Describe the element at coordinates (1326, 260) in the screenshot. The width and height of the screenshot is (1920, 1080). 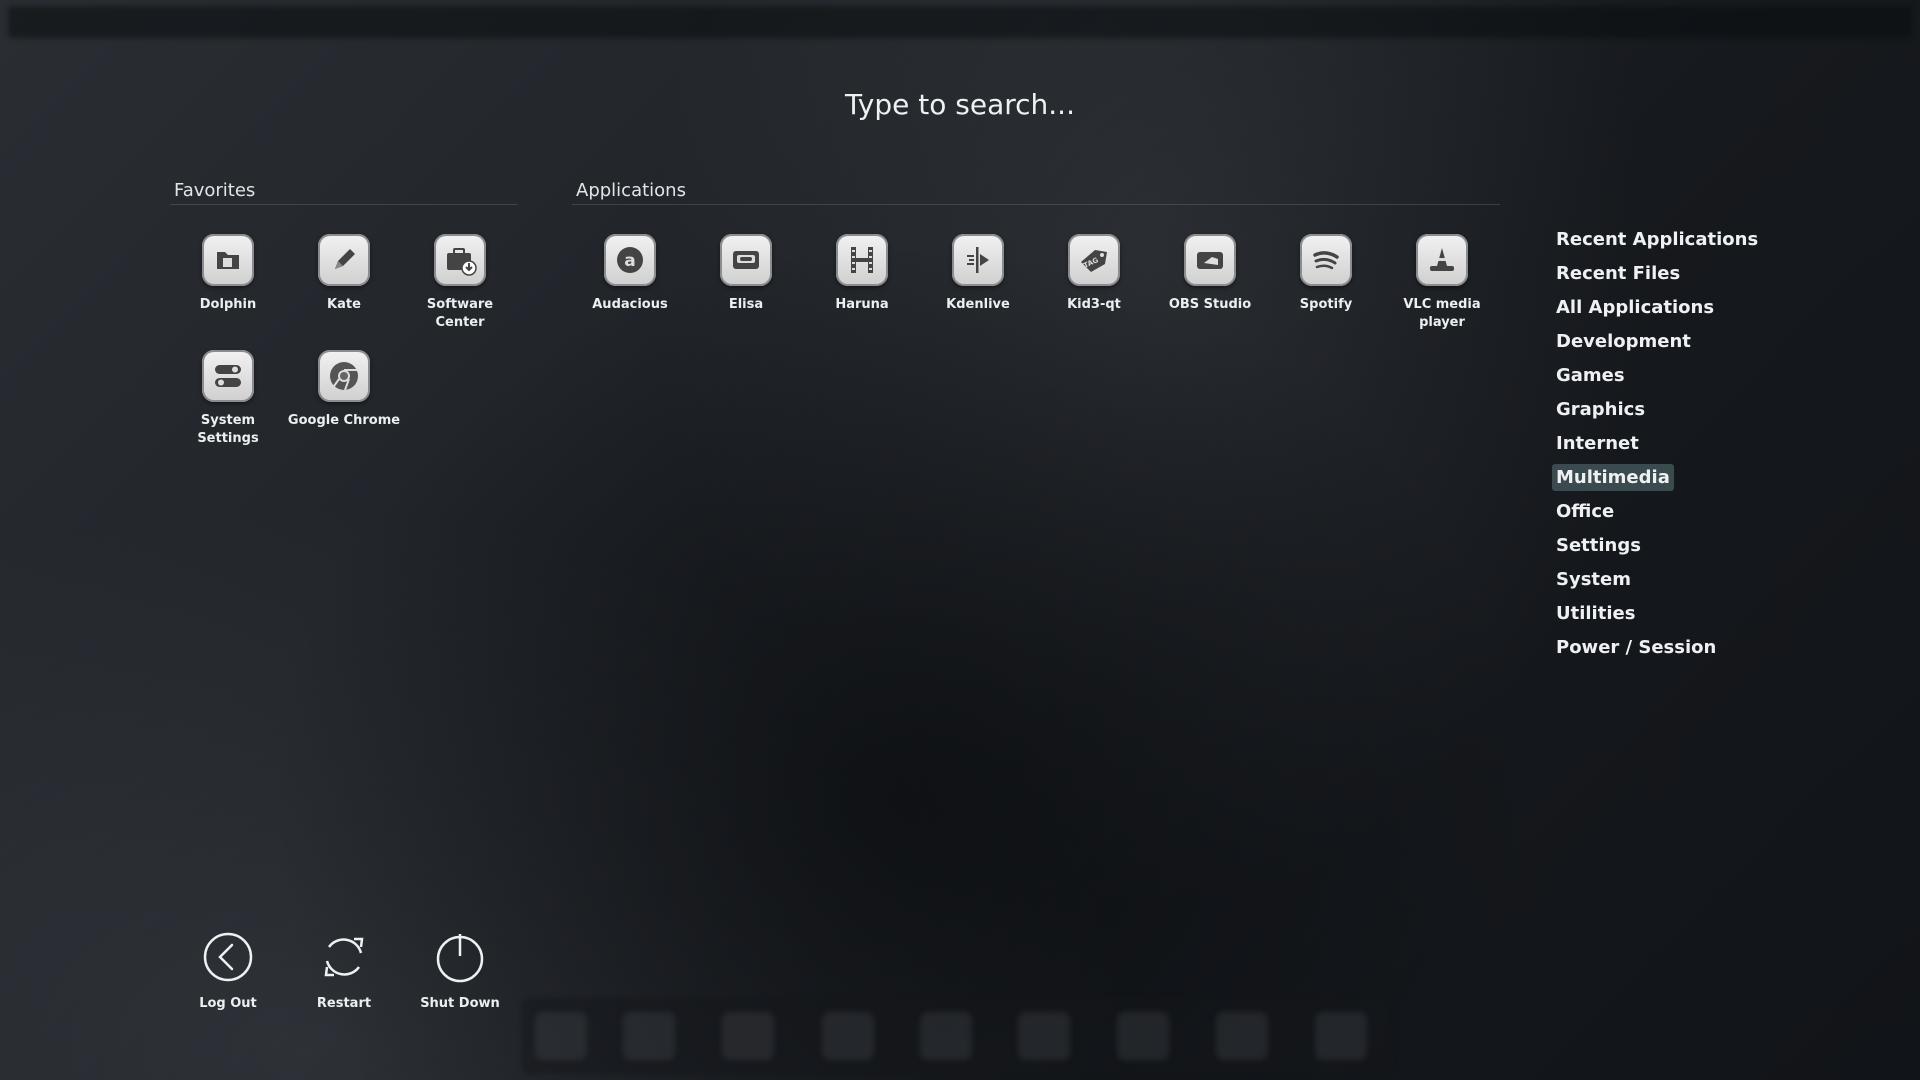
I see `spotify-icon` at that location.